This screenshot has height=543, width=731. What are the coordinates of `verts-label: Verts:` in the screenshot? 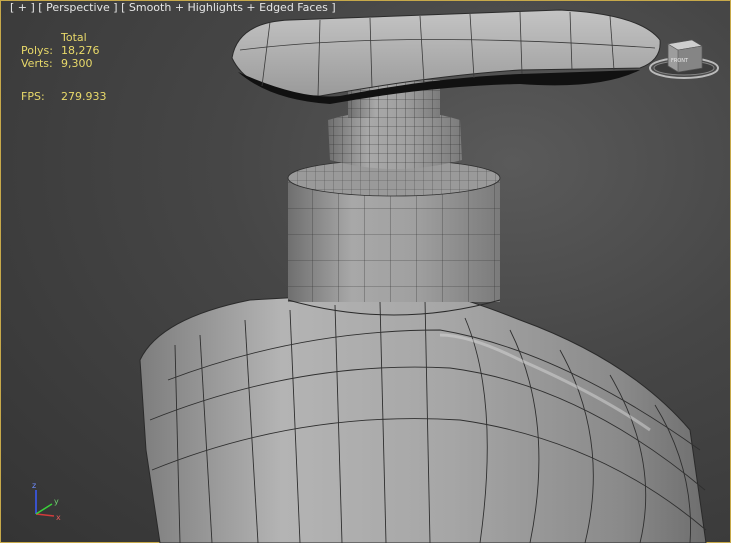 It's located at (37, 63).